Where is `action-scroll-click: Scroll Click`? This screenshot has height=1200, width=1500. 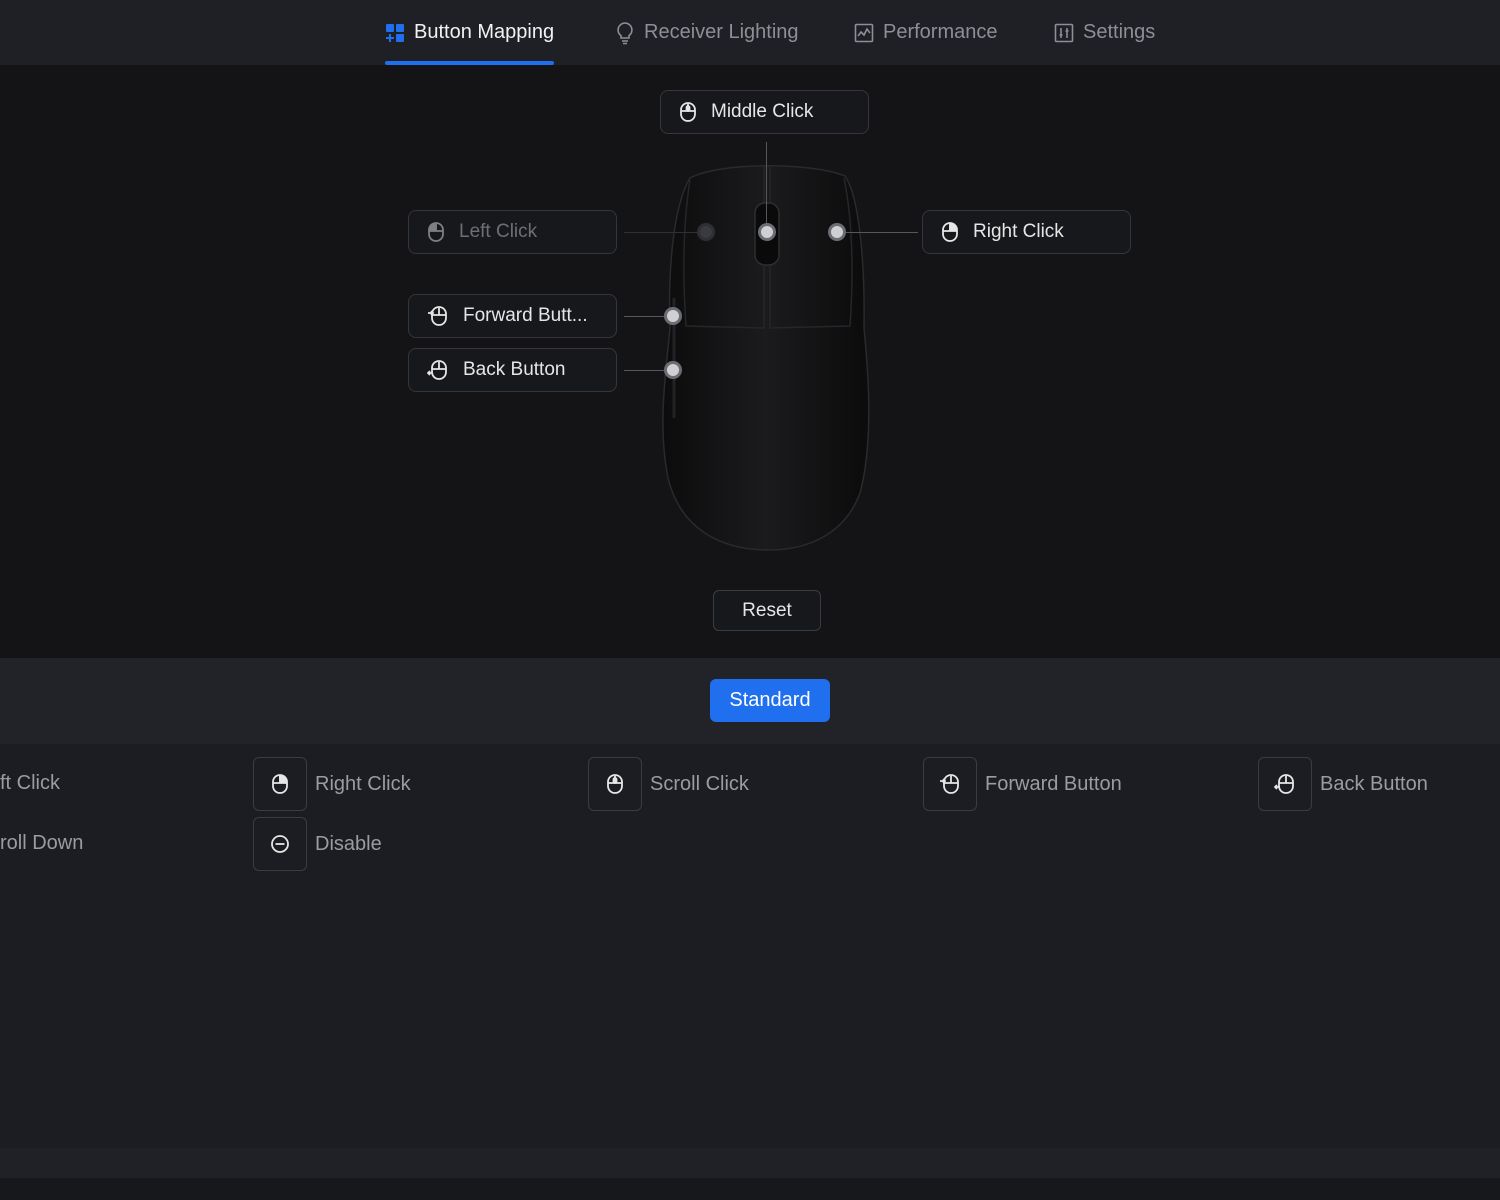
action-scroll-click: Scroll Click is located at coordinates (668, 784).